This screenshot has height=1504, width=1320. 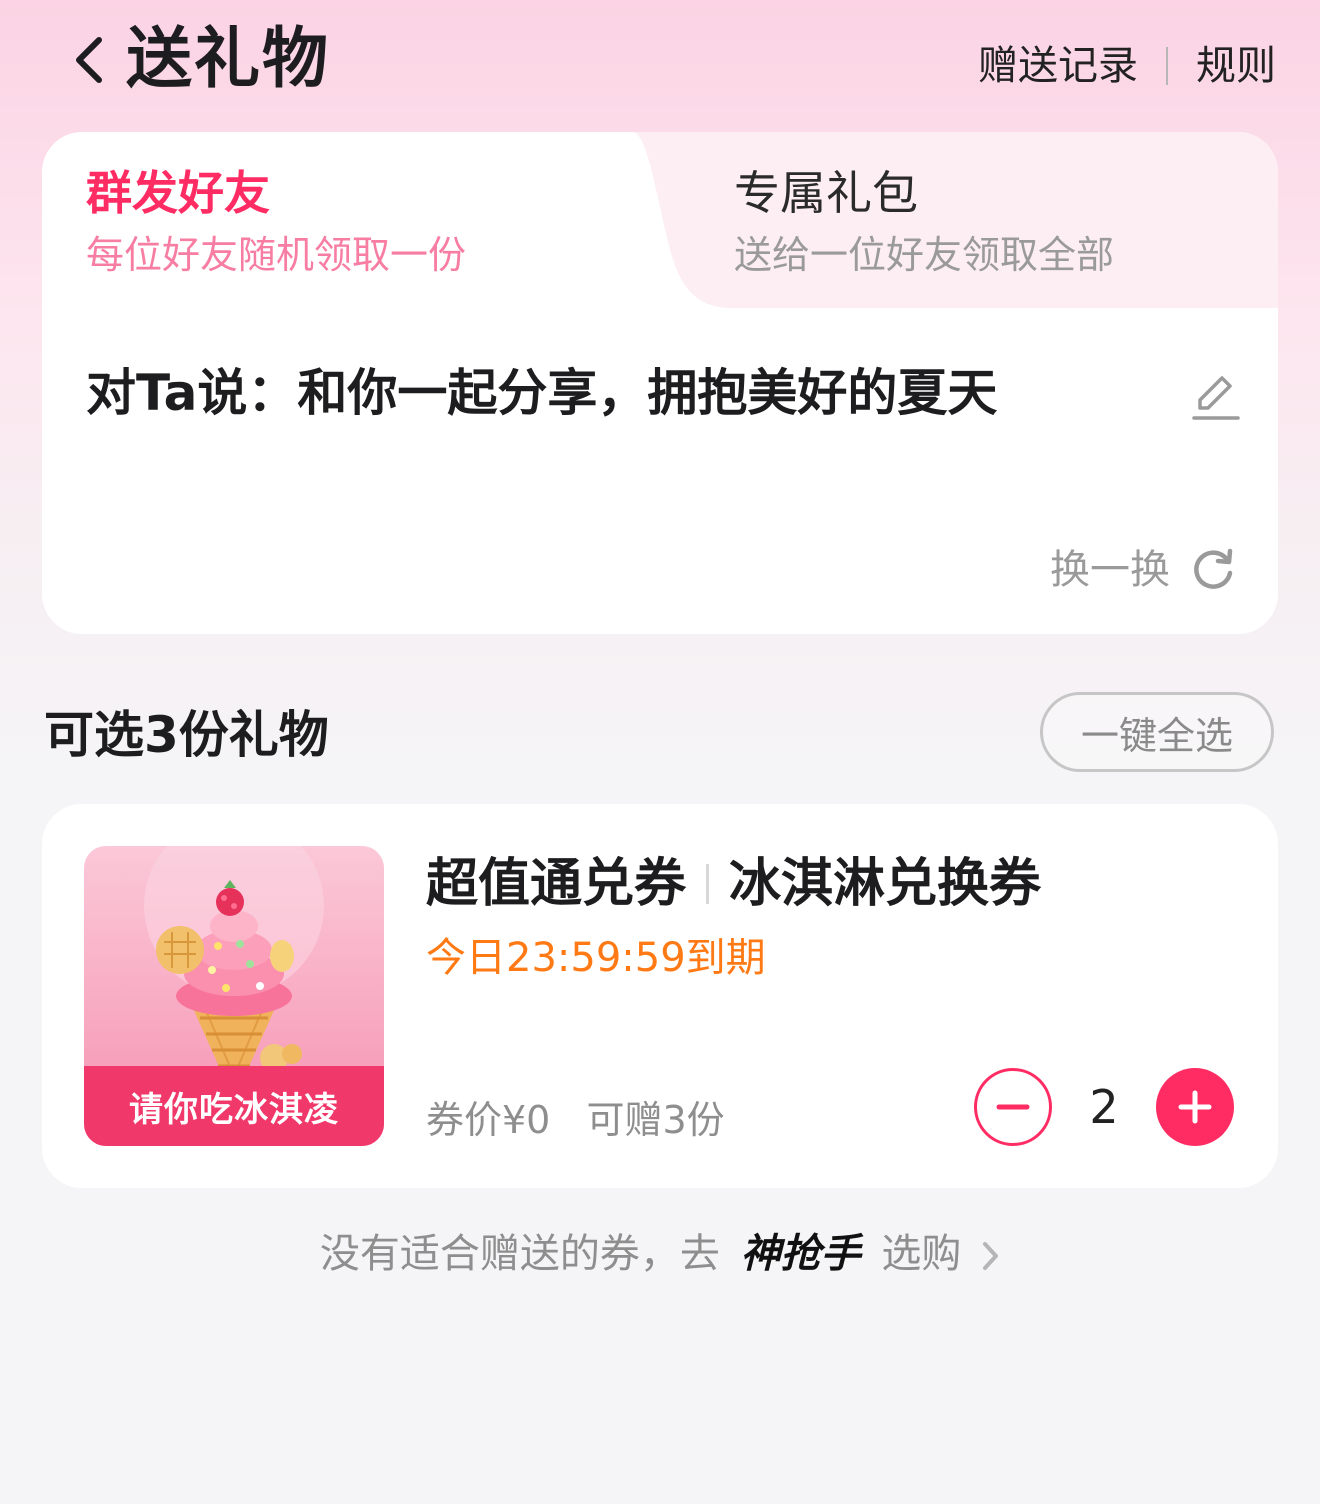 What do you see at coordinates (924, 224) in the screenshot?
I see `tab-exclusive-pack: 专属礼包 送给一位好友领取全部` at bounding box center [924, 224].